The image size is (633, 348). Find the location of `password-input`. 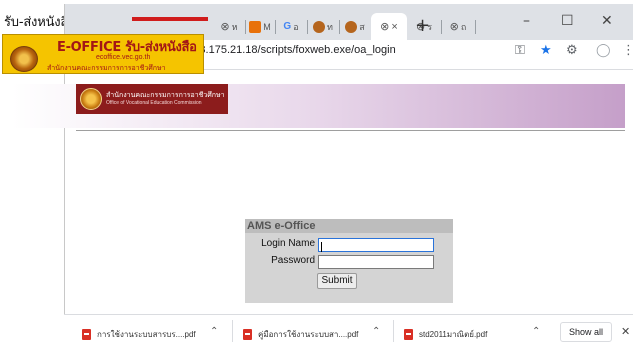

password-input is located at coordinates (376, 262).